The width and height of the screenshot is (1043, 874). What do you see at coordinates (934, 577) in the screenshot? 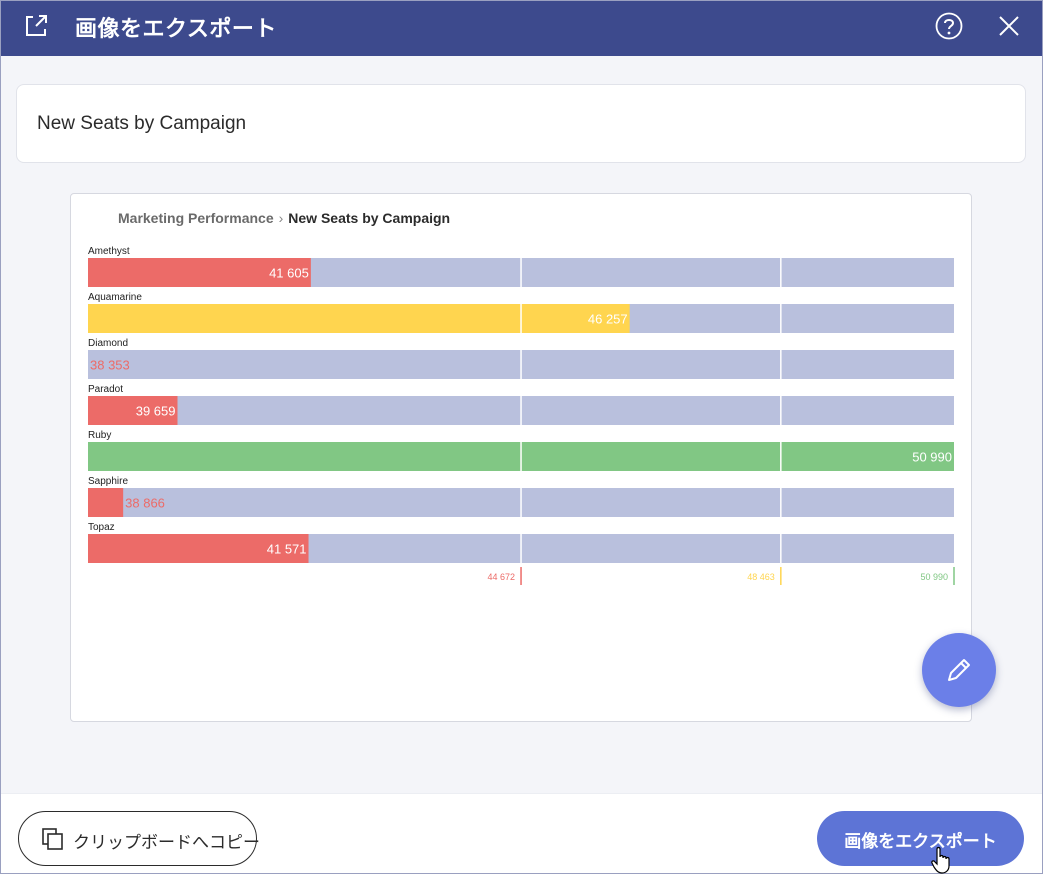
I see `threshold-label: 50 990` at bounding box center [934, 577].